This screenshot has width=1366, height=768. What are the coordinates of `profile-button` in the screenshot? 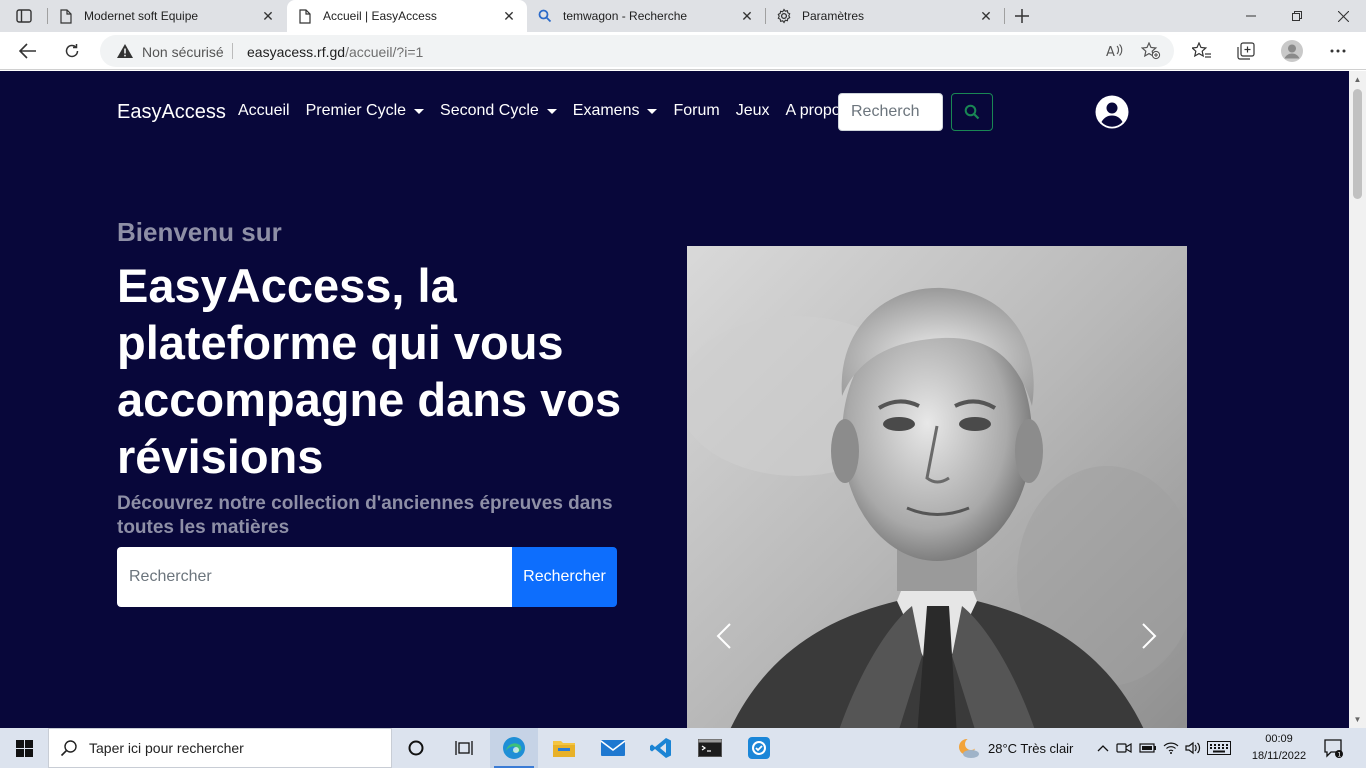 It's located at (1292, 51).